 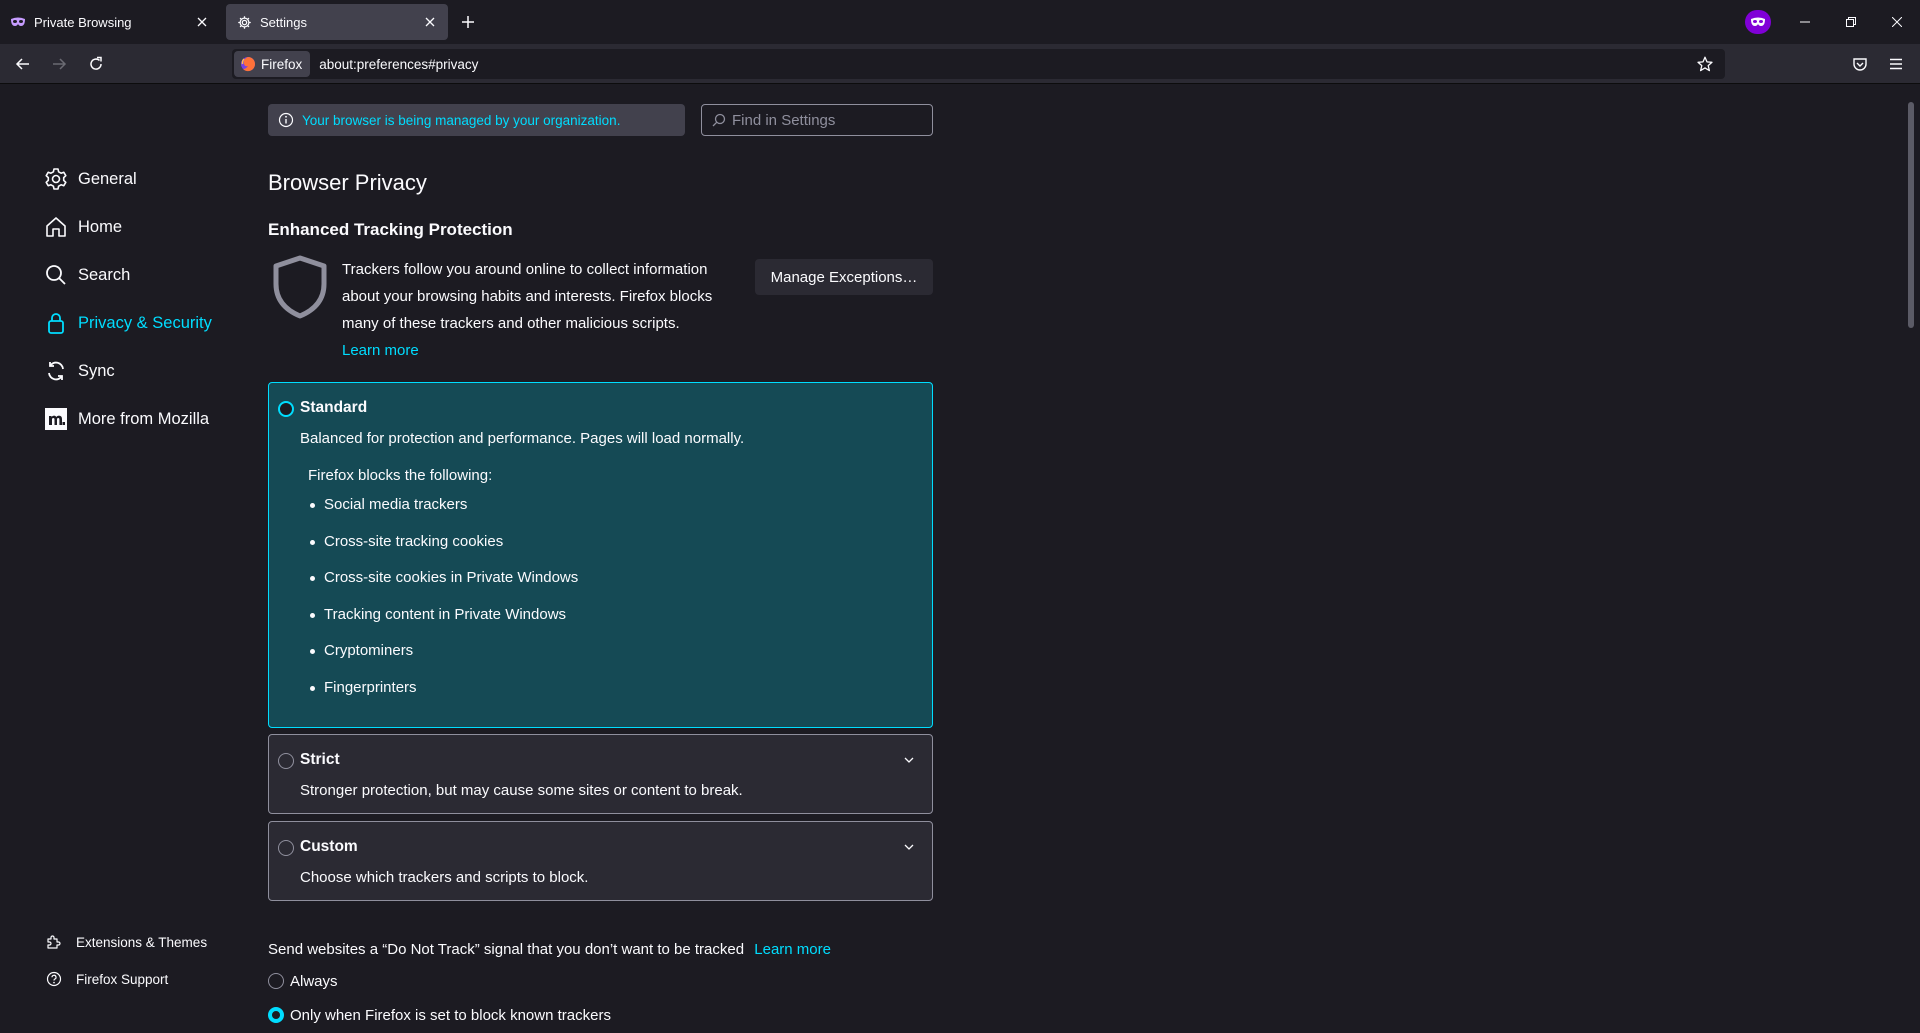 I want to click on shield-icon, so click(x=300, y=287).